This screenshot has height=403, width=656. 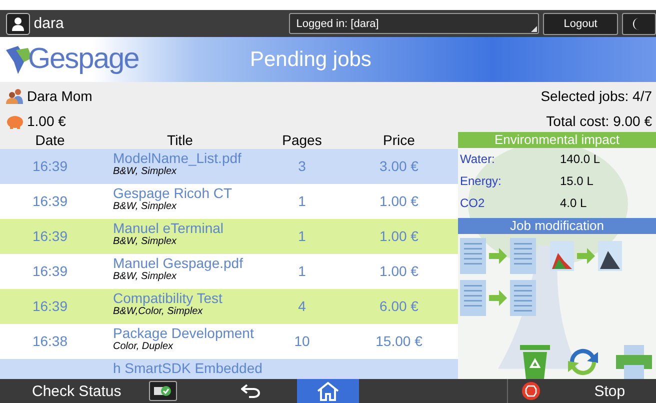 I want to click on people-icon, so click(x=15, y=96).